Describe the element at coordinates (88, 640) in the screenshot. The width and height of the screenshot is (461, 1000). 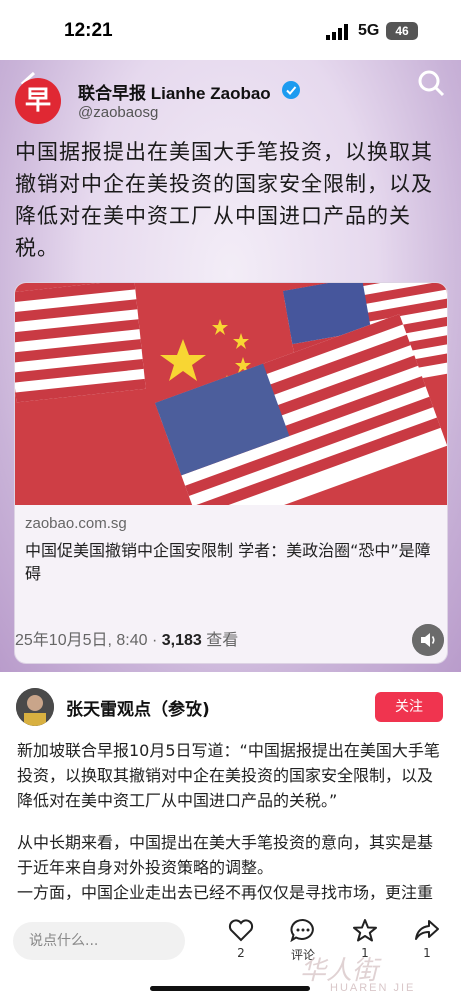
I see `tweet-date: 25年10月5日, 8:40 ·` at that location.